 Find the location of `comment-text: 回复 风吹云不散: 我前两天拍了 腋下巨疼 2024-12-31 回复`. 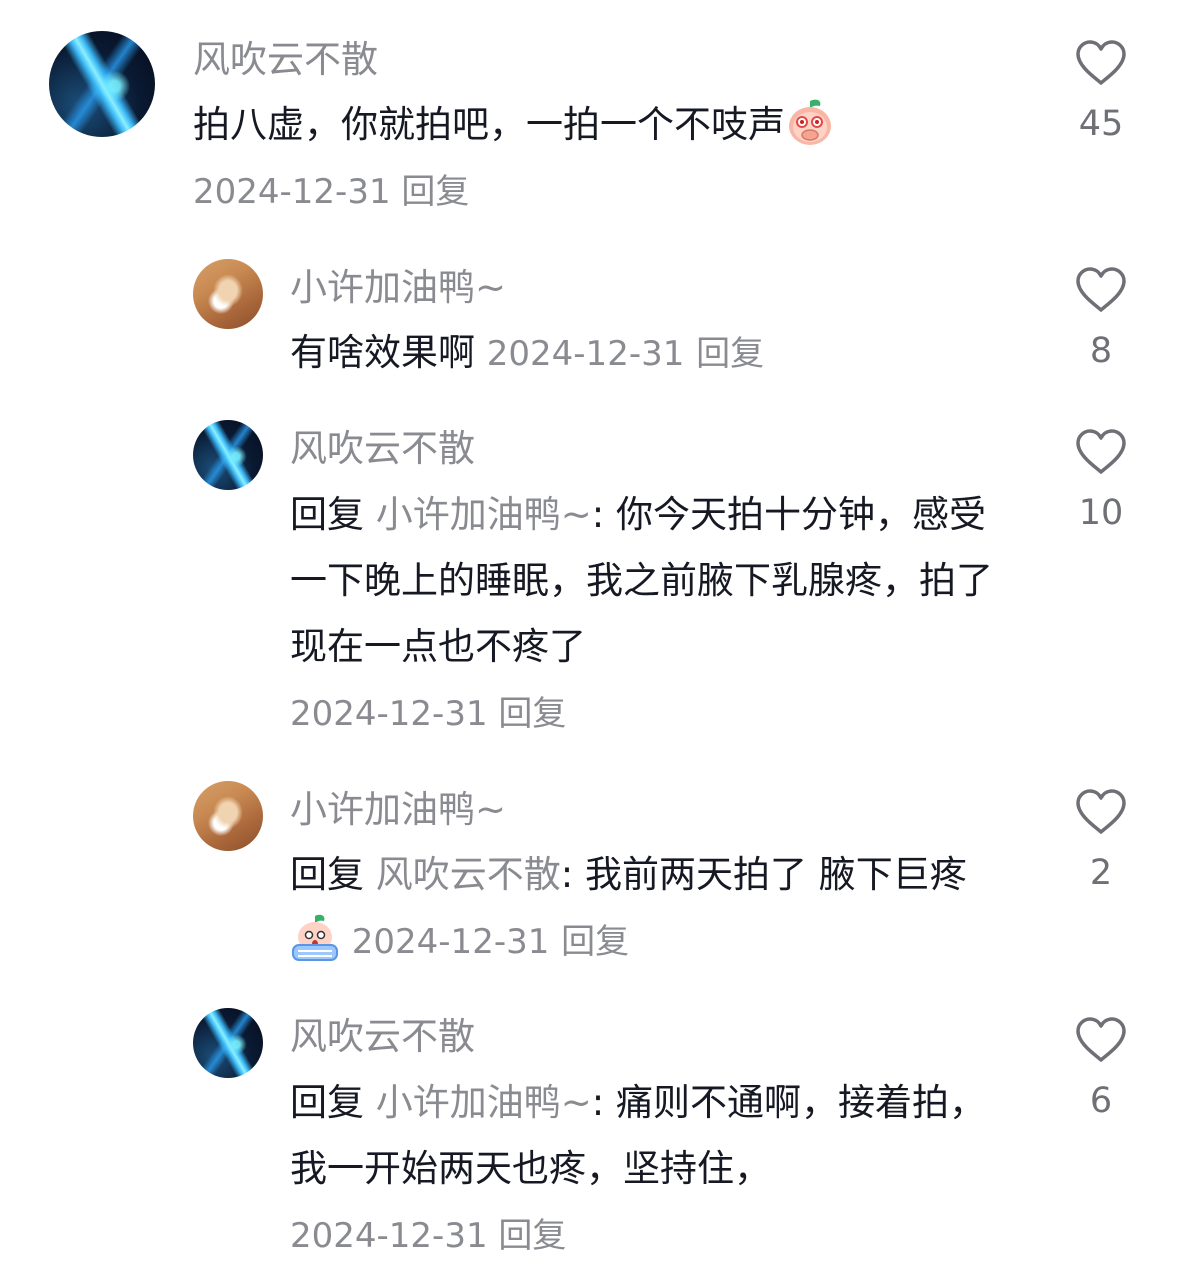

comment-text: 回复 风吹云不散: 我前两天拍了 腋下巨疼 2024-12-31 回复 is located at coordinates (650, 908).